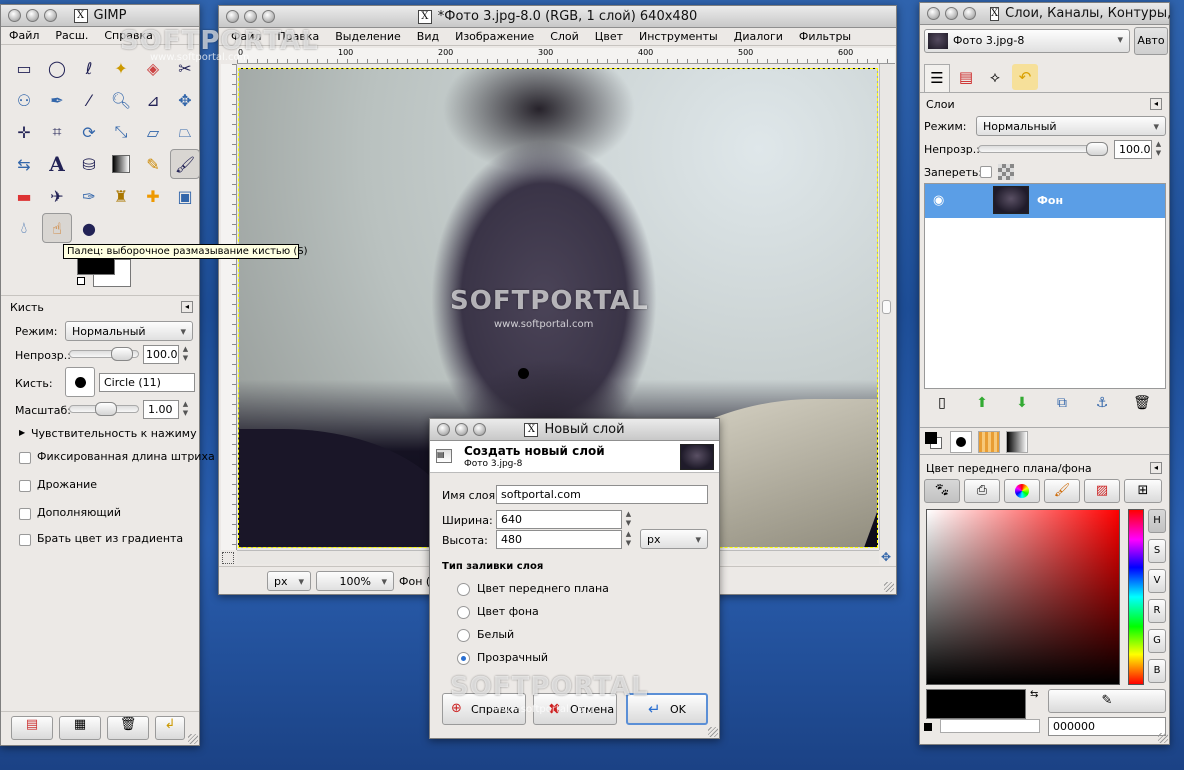 The image size is (1184, 770). What do you see at coordinates (942, 491) in the screenshot?
I see `gimp-selector-icon: 🐾︎` at bounding box center [942, 491].